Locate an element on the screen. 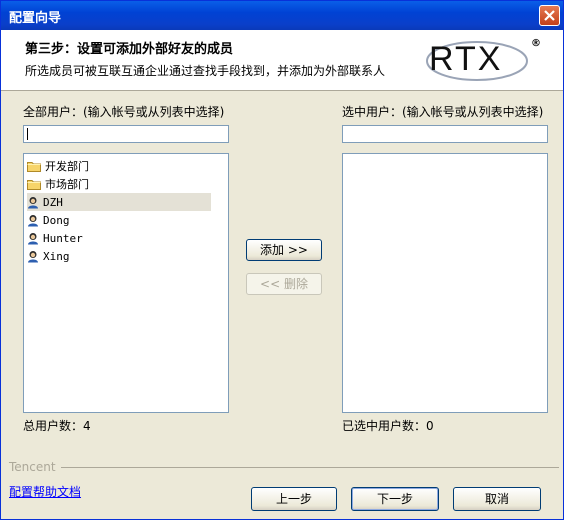 Image resolution: width=564 pixels, height=520 pixels. close-button is located at coordinates (549, 15).